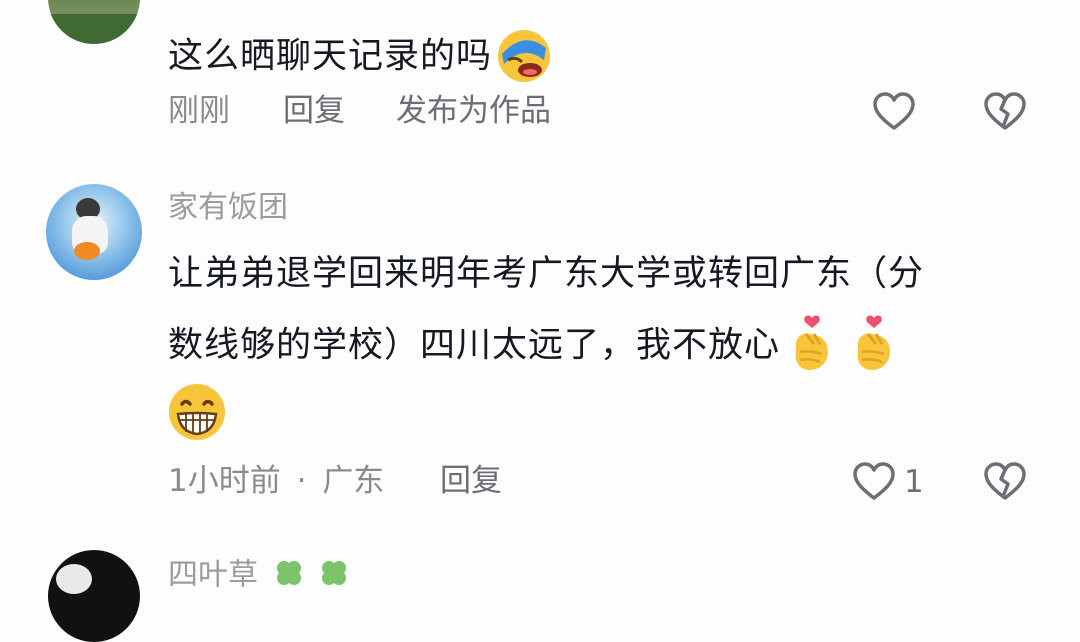  What do you see at coordinates (276, 481) in the screenshot?
I see `comment-time: 1小时前 · 广东` at bounding box center [276, 481].